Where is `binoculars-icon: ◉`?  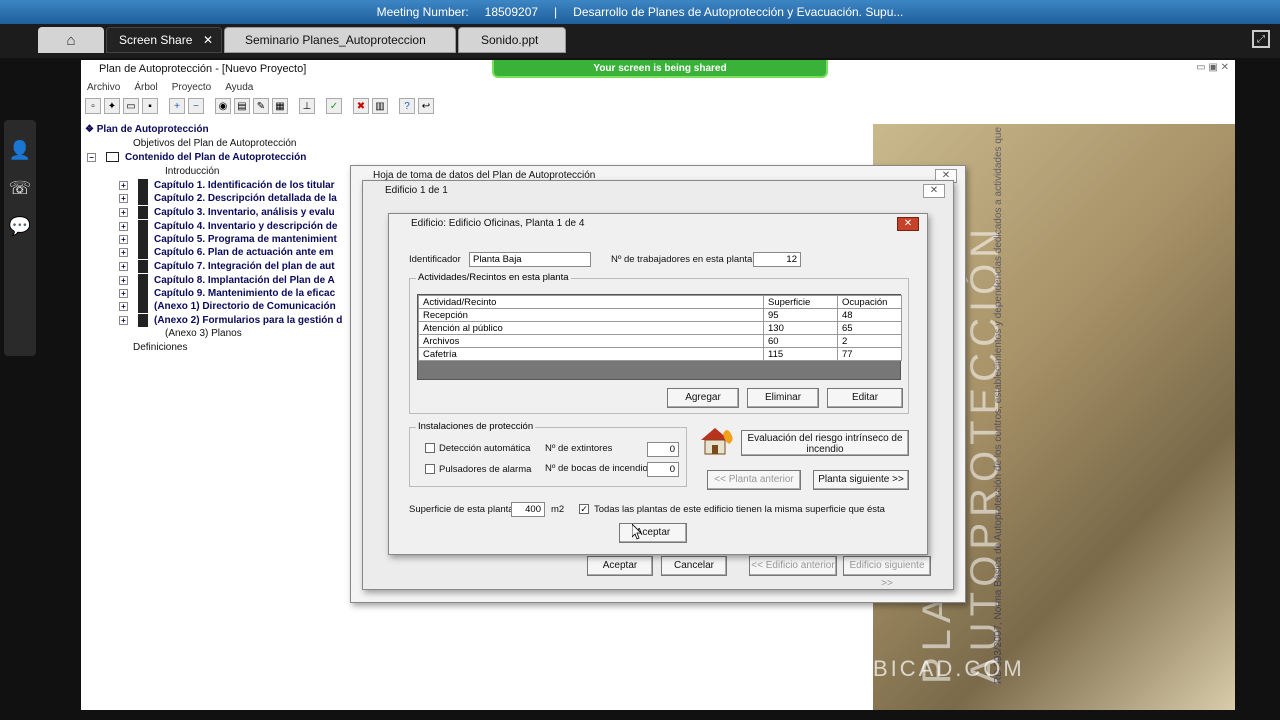
binoculars-icon: ◉ is located at coordinates (223, 106).